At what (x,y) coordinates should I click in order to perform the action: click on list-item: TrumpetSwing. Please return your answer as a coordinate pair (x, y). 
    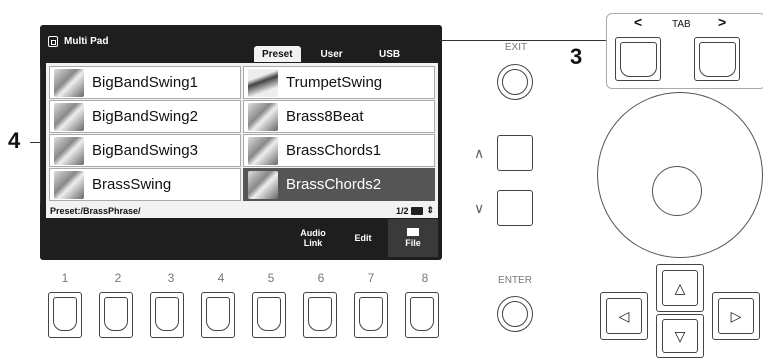
    Looking at the image, I should click on (339, 82).